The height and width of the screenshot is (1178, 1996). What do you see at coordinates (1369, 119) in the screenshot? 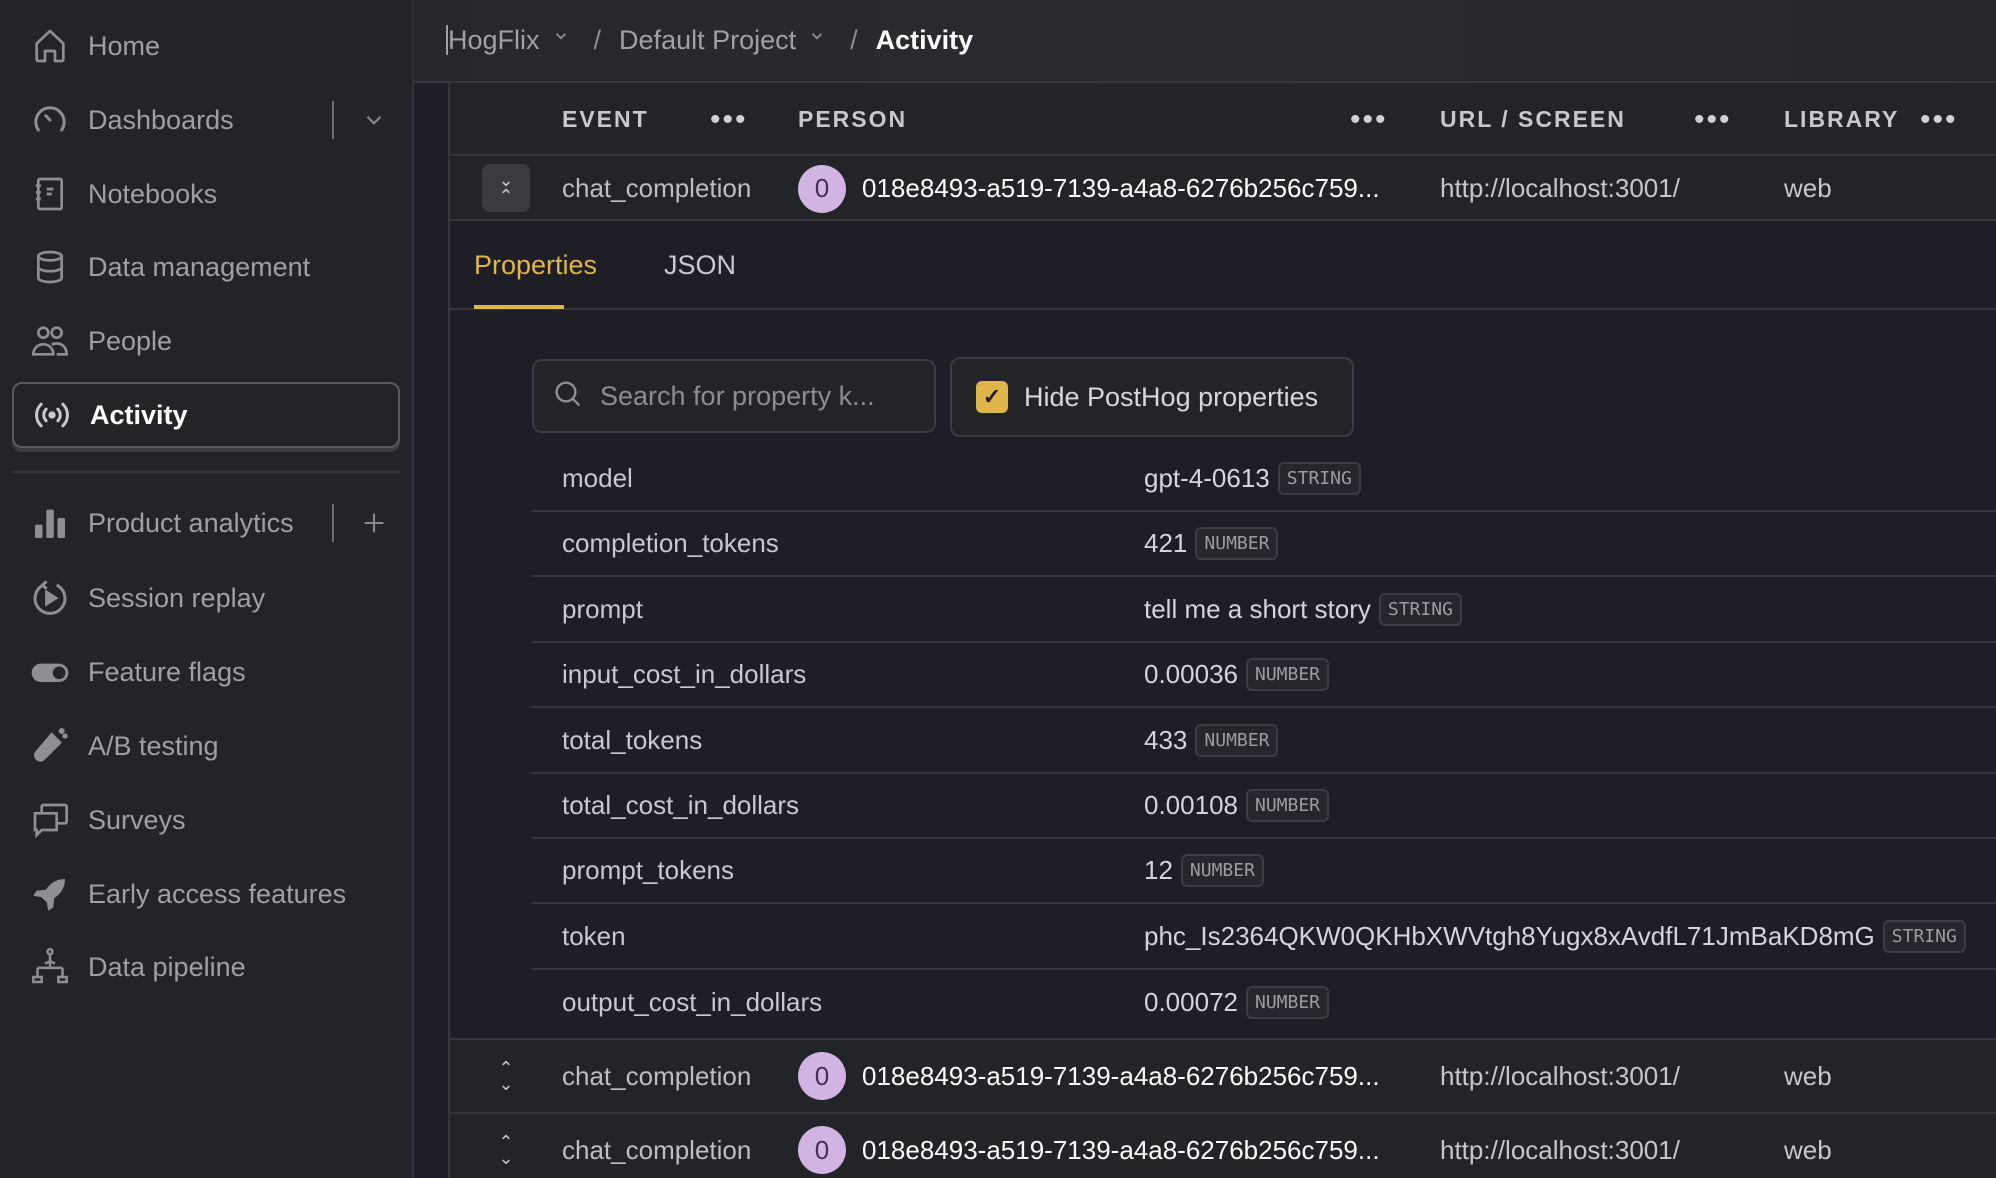
I see `column-menu-person-icon: •••` at bounding box center [1369, 119].